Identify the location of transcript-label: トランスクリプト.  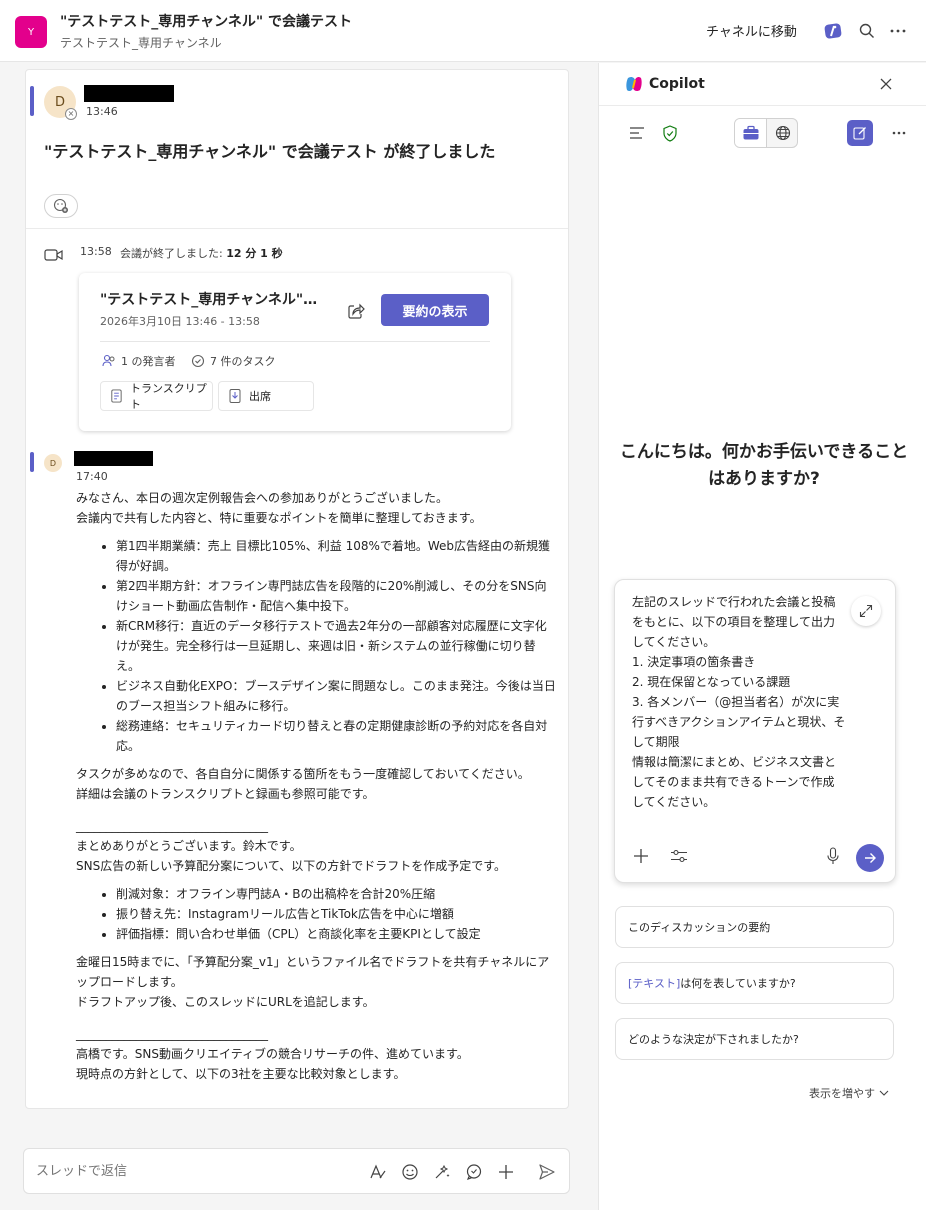
(168, 396).